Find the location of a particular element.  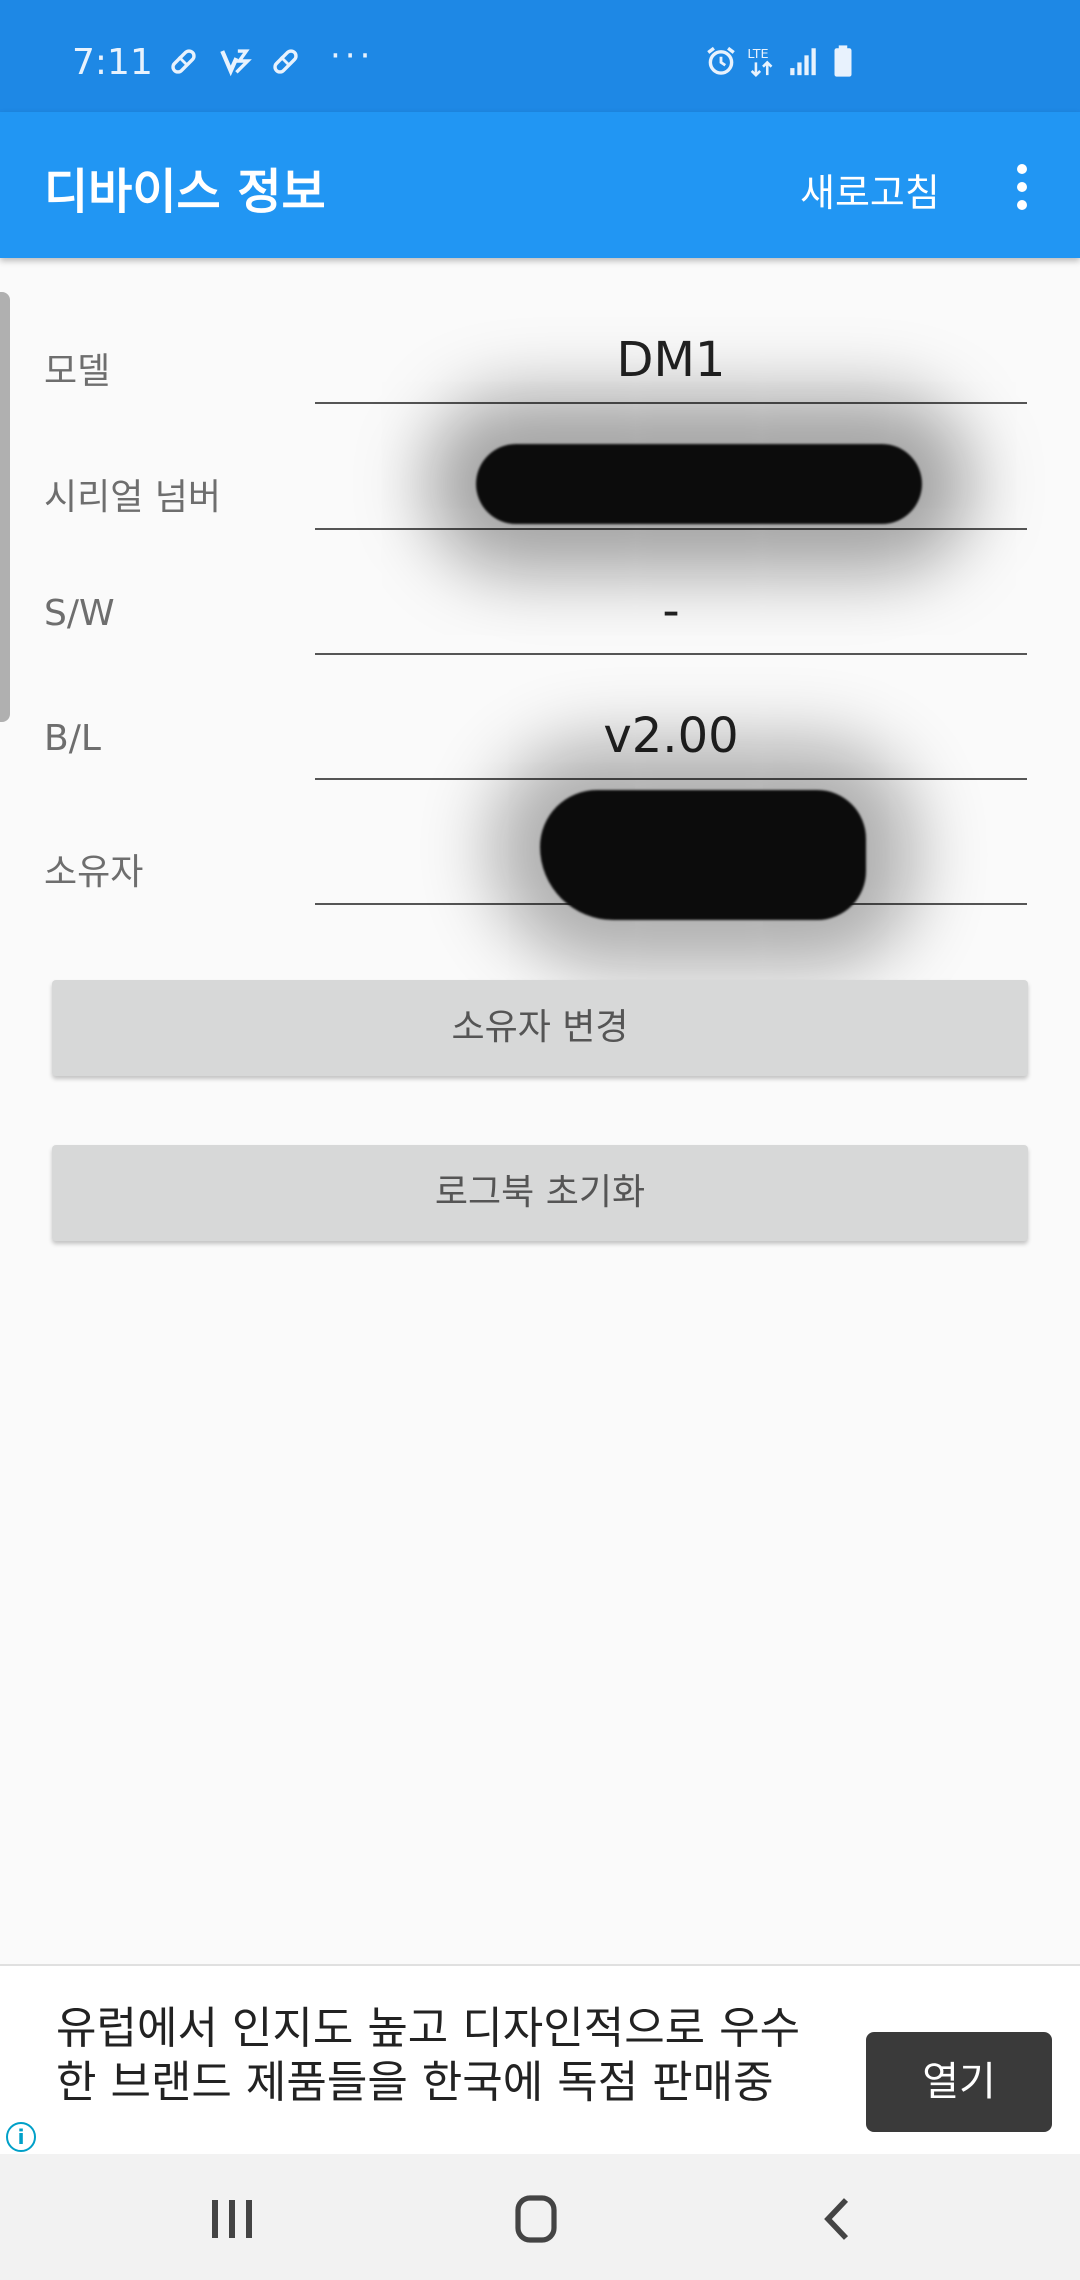

owner-label: 소유자 is located at coordinates (94, 872).